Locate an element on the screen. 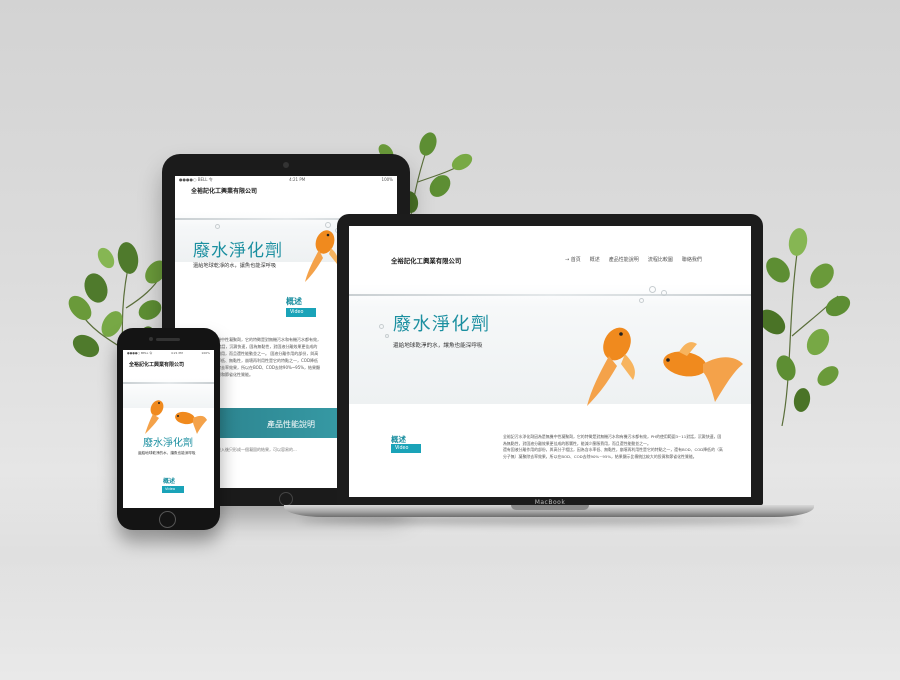  tablet-camera is located at coordinates (286, 165).